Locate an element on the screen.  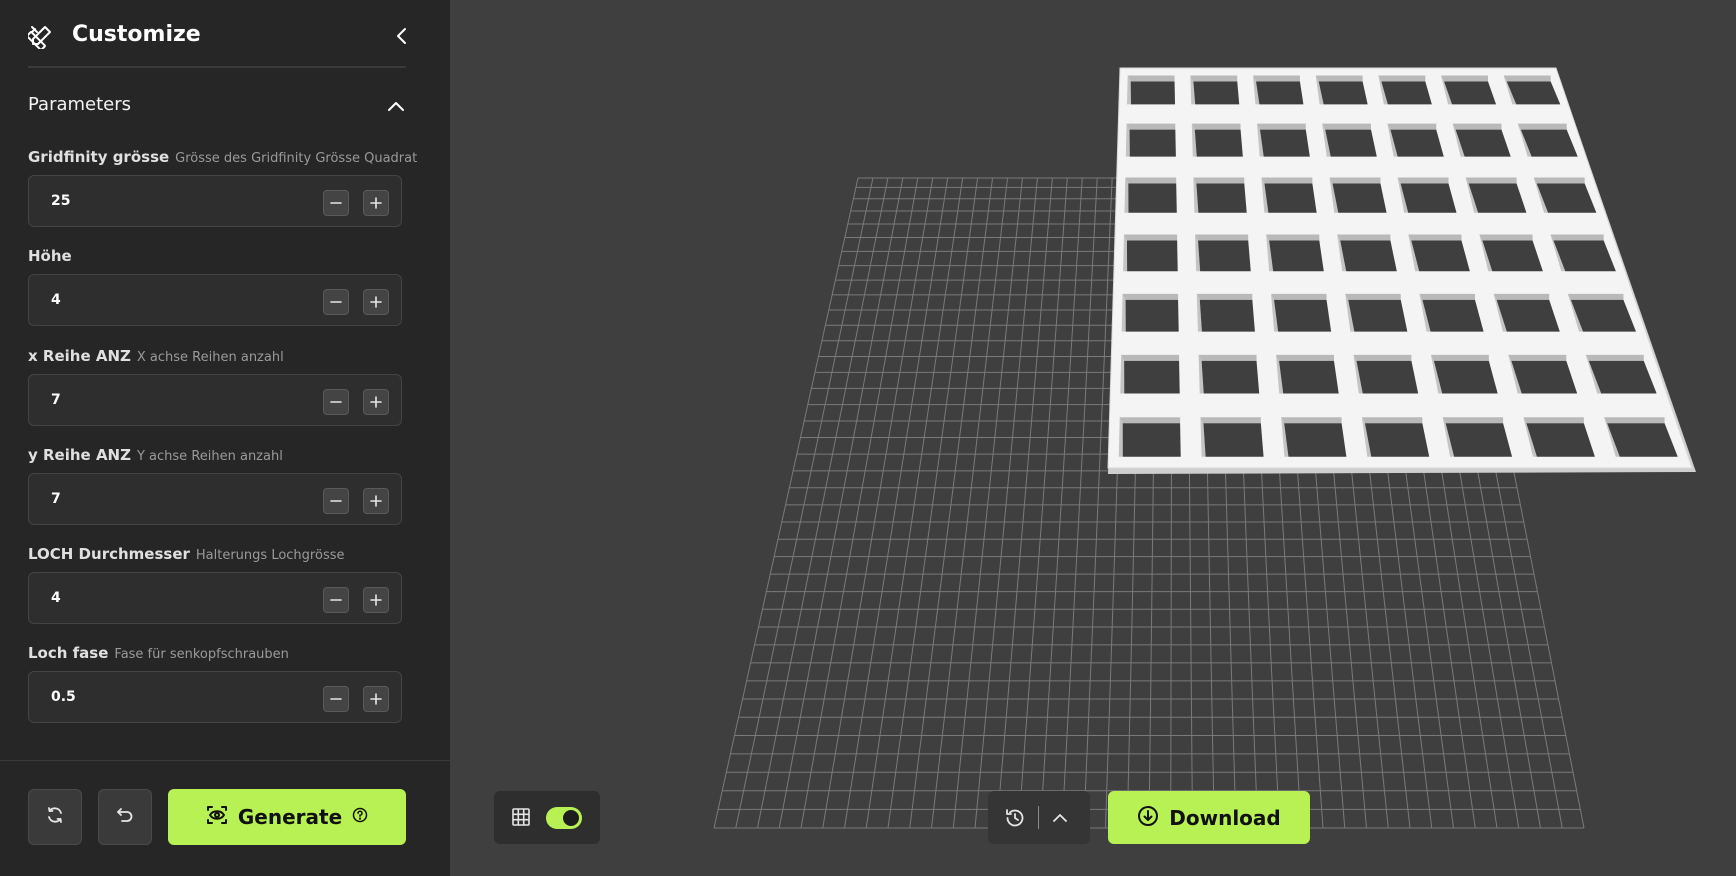
undo-button is located at coordinates (125, 817).